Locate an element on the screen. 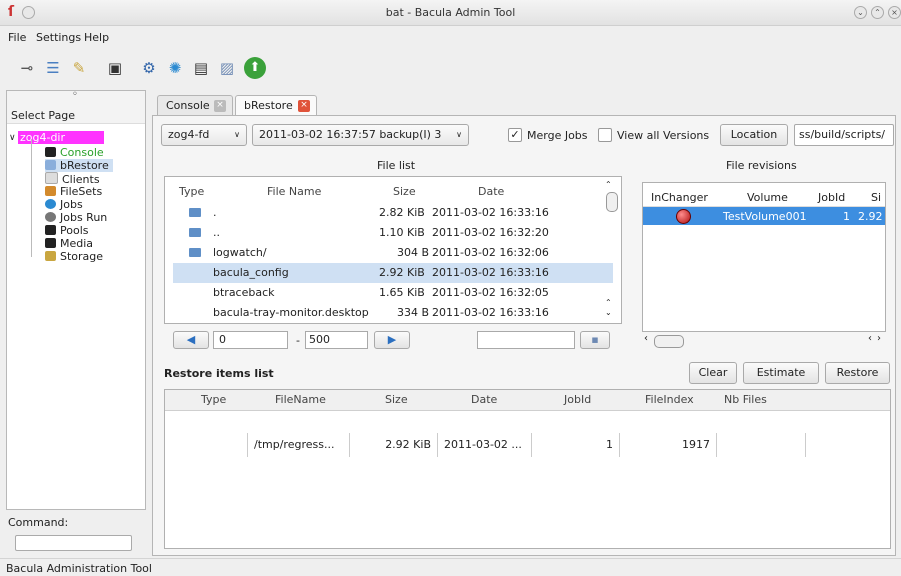  status-icon: ⚙ is located at coordinates (149, 68).